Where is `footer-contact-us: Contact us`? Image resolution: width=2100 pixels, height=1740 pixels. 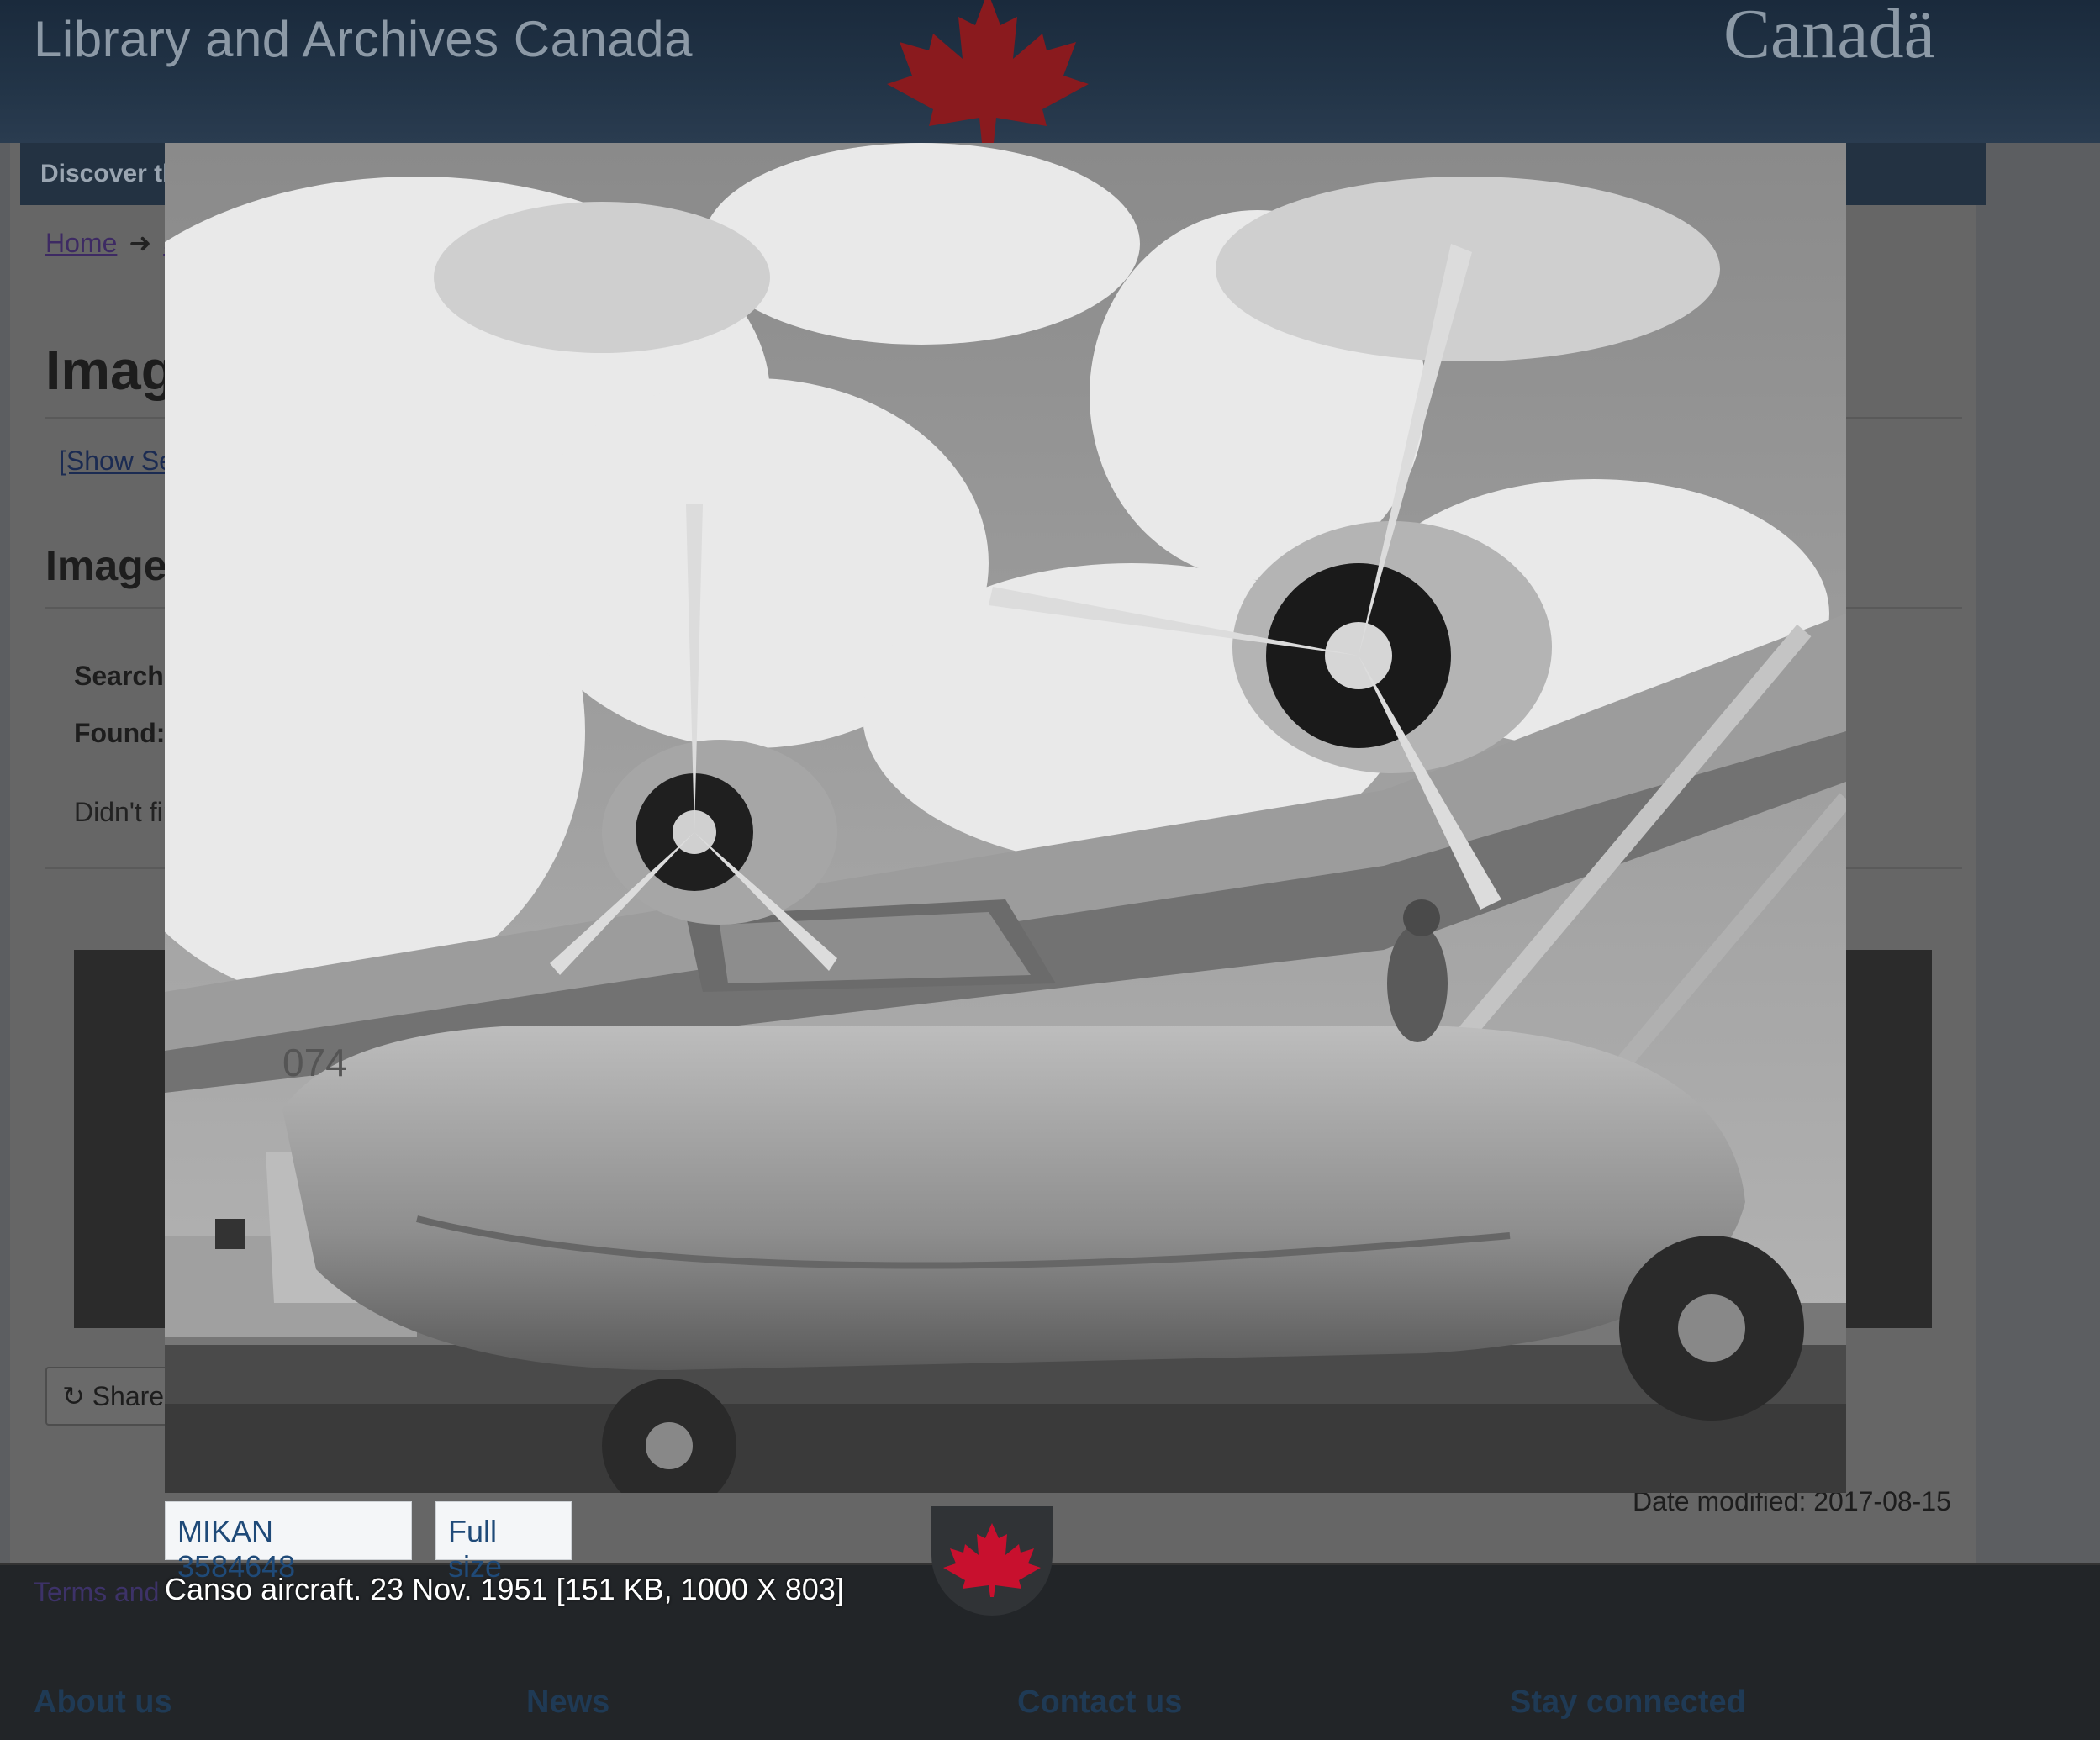
footer-contact-us: Contact us is located at coordinates (1099, 1703).